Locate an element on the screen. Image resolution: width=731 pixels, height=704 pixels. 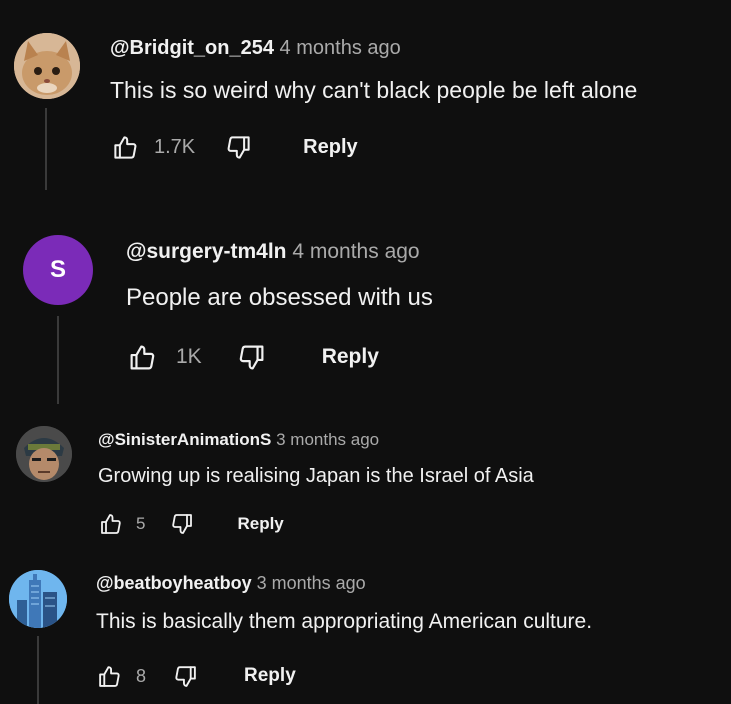
cat-photo-icon is located at coordinates (47, 66).